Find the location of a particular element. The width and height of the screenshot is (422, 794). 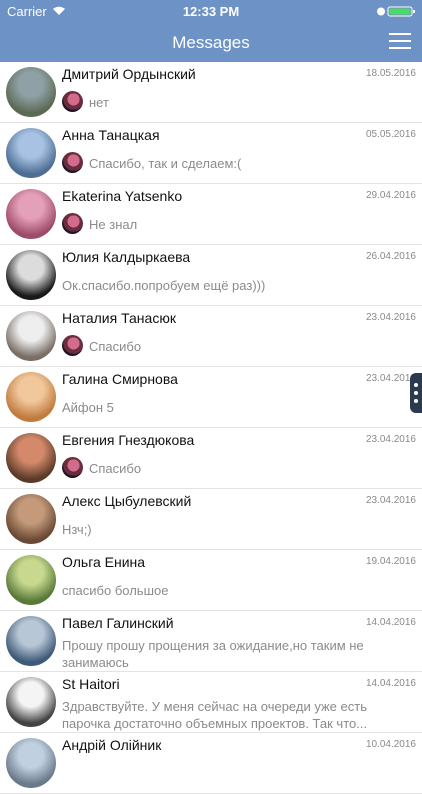

conversation-row: Андрій Олійник 10.04.2016 is located at coordinates (211, 763).